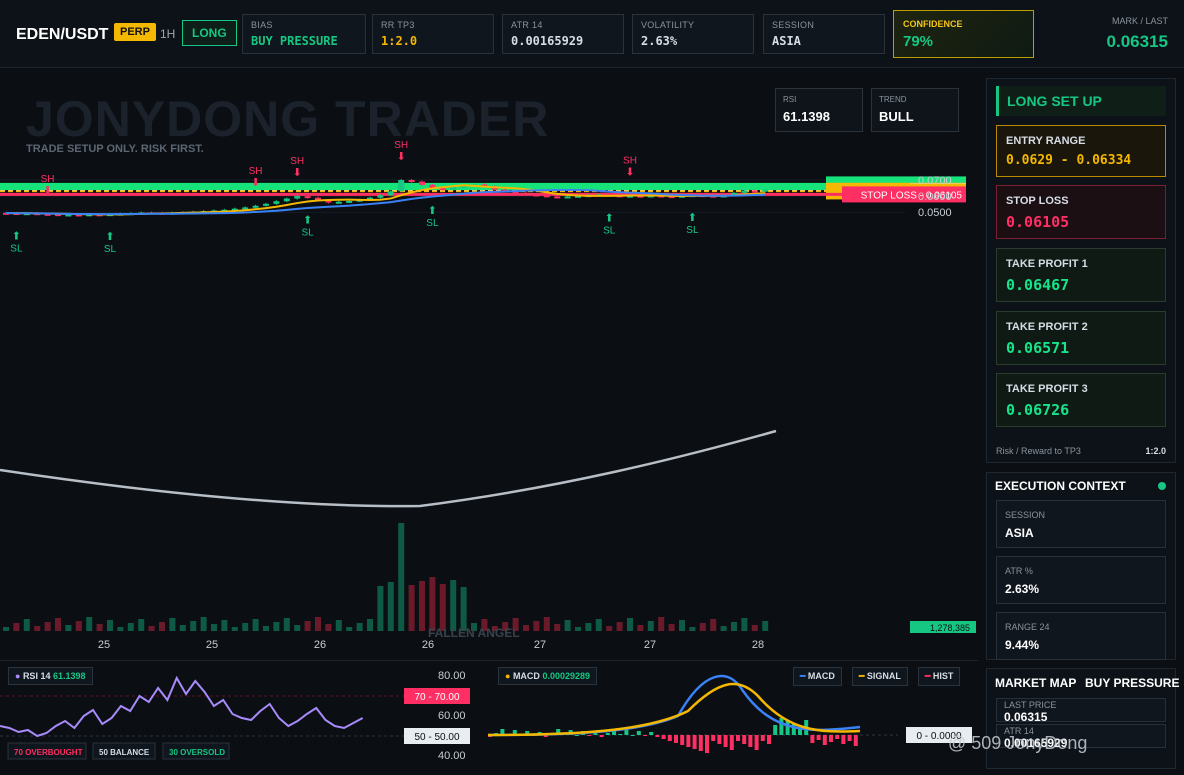 Image resolution: width=1184 pixels, height=775 pixels. Describe the element at coordinates (433, 34) in the screenshot. I see `stat-rr: RR TP3 1:2.0` at that location.